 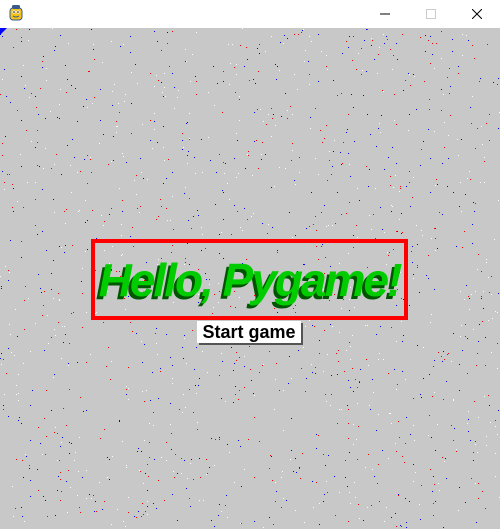 What do you see at coordinates (249, 332) in the screenshot?
I see `start-game-button: Start game` at bounding box center [249, 332].